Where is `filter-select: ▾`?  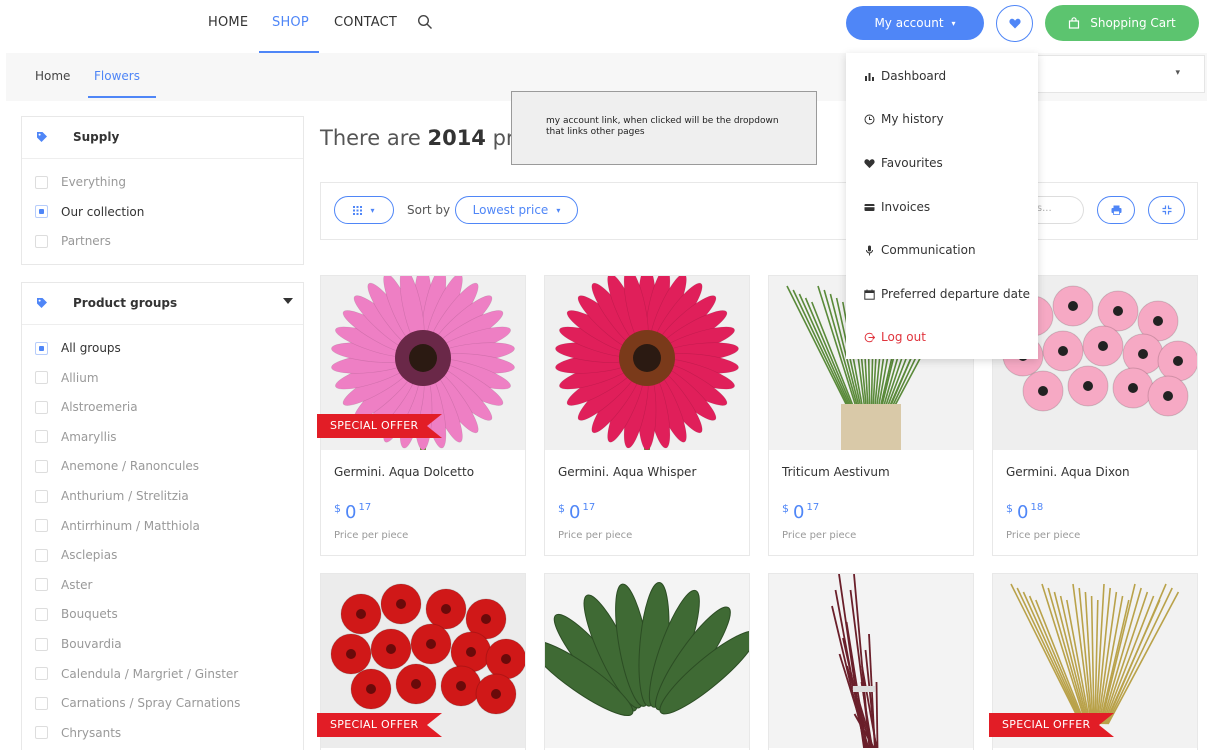
filter-select: ▾ is located at coordinates (1121, 74).